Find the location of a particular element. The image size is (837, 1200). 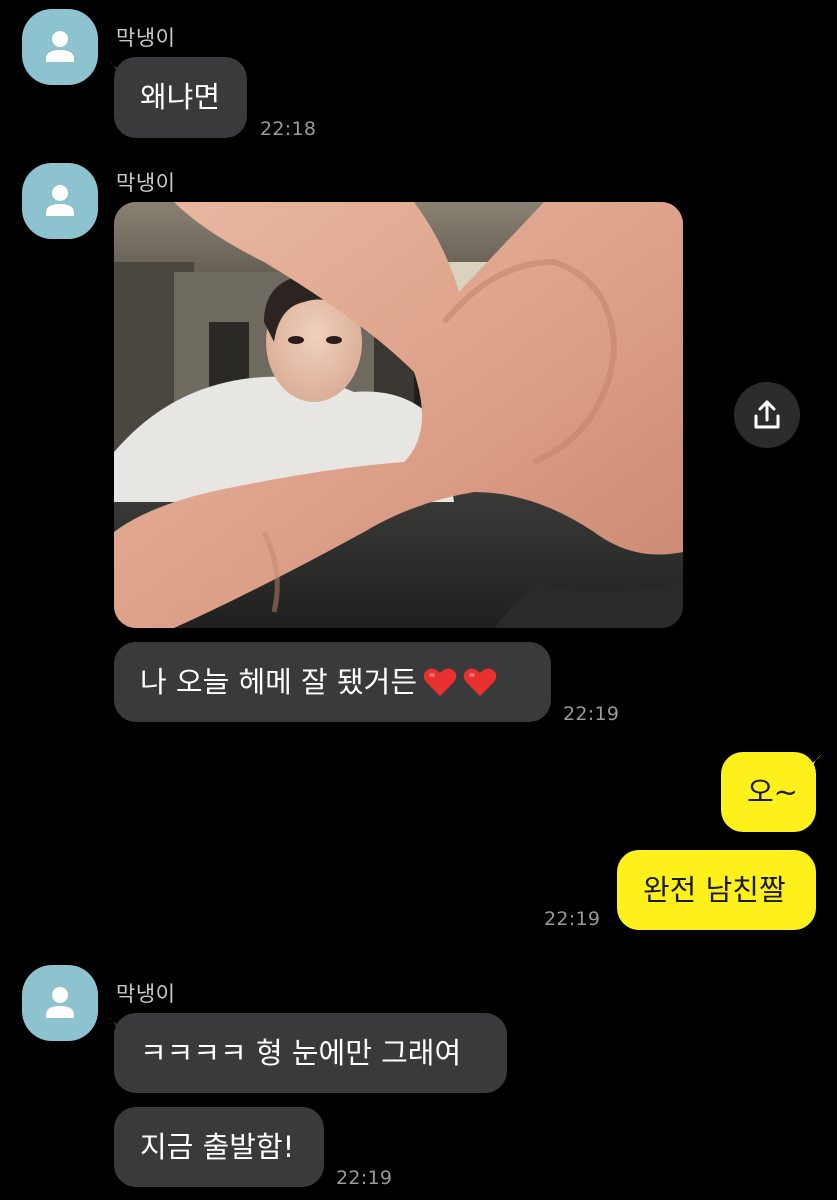

message-bubble: 지금 출발함! is located at coordinates (219, 1147).